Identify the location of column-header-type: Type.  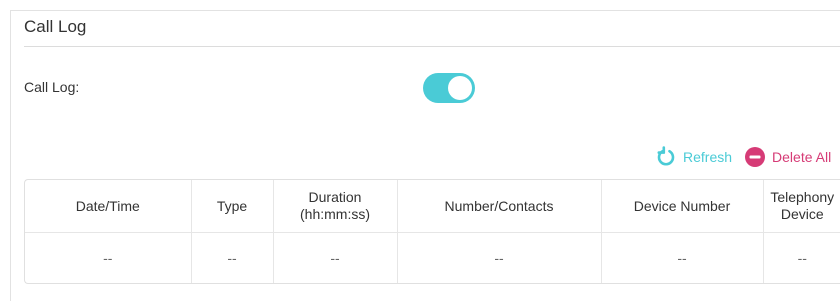
(232, 206).